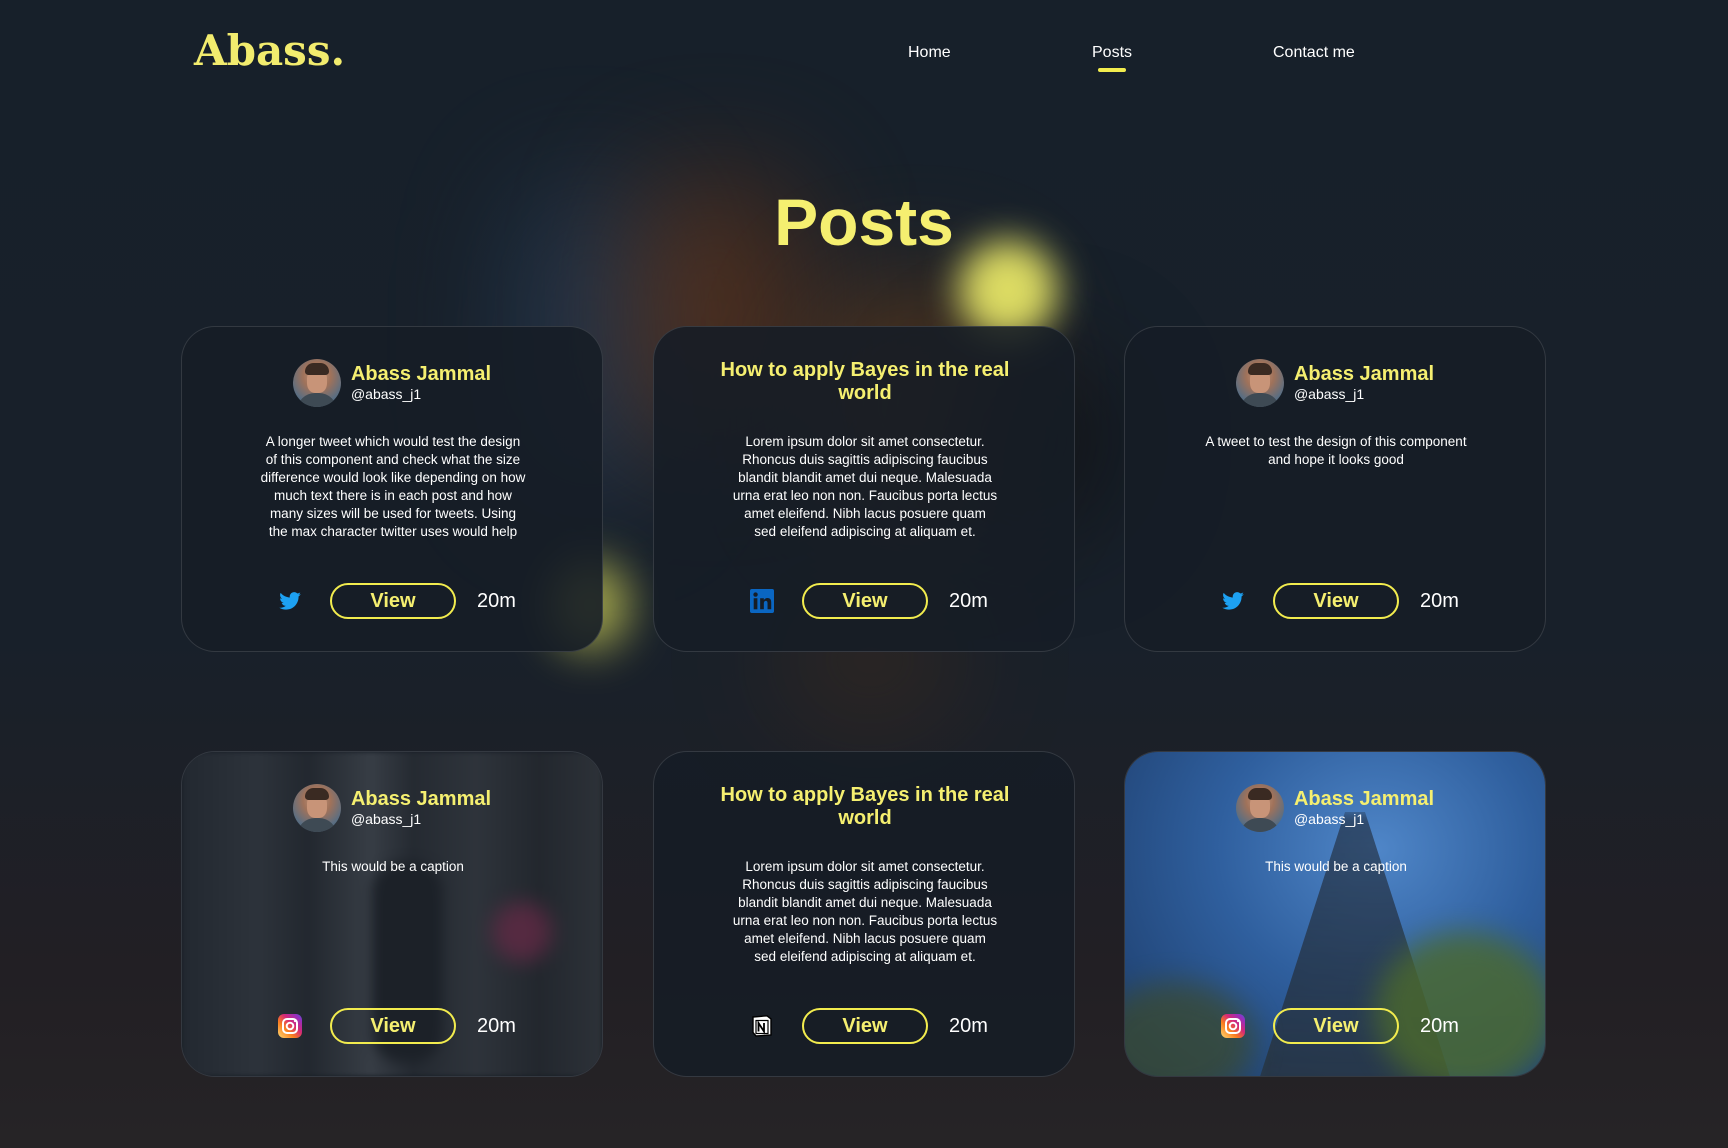 This screenshot has height=1148, width=1728. What do you see at coordinates (762, 601) in the screenshot?
I see `linkedin-icon` at bounding box center [762, 601].